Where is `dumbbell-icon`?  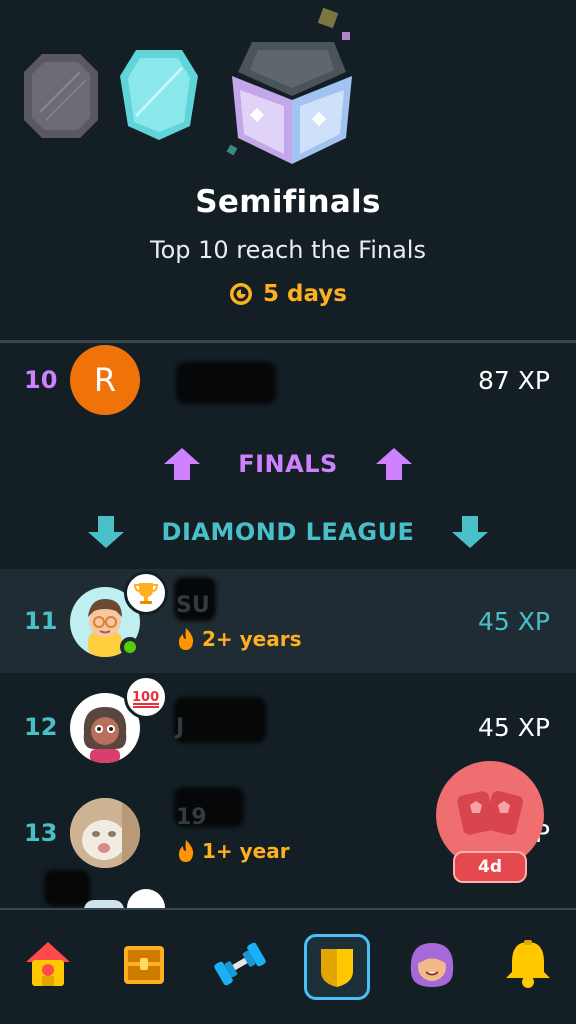 dumbbell-icon is located at coordinates (240, 964).